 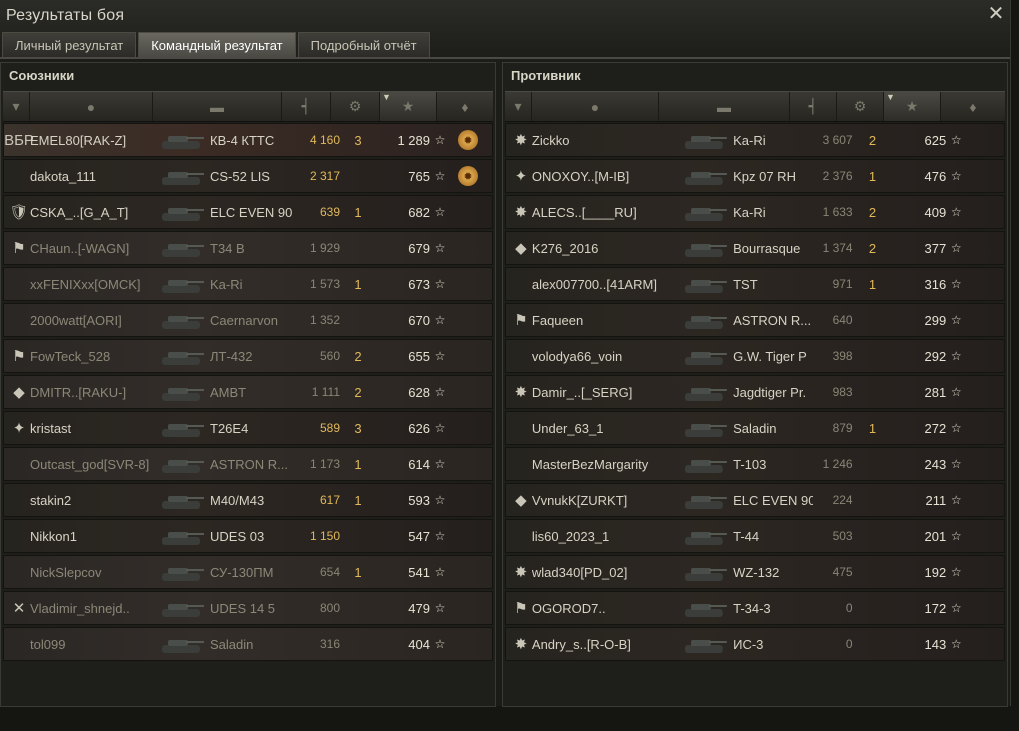 I want to click on player-name: dakota_111, so click(x=63, y=176).